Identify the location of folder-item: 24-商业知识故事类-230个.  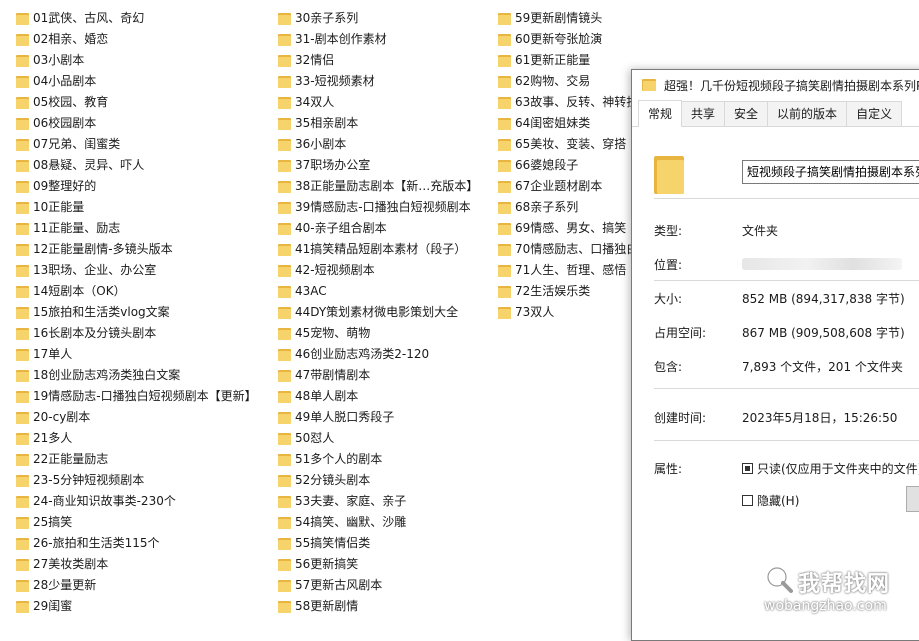
(136, 501).